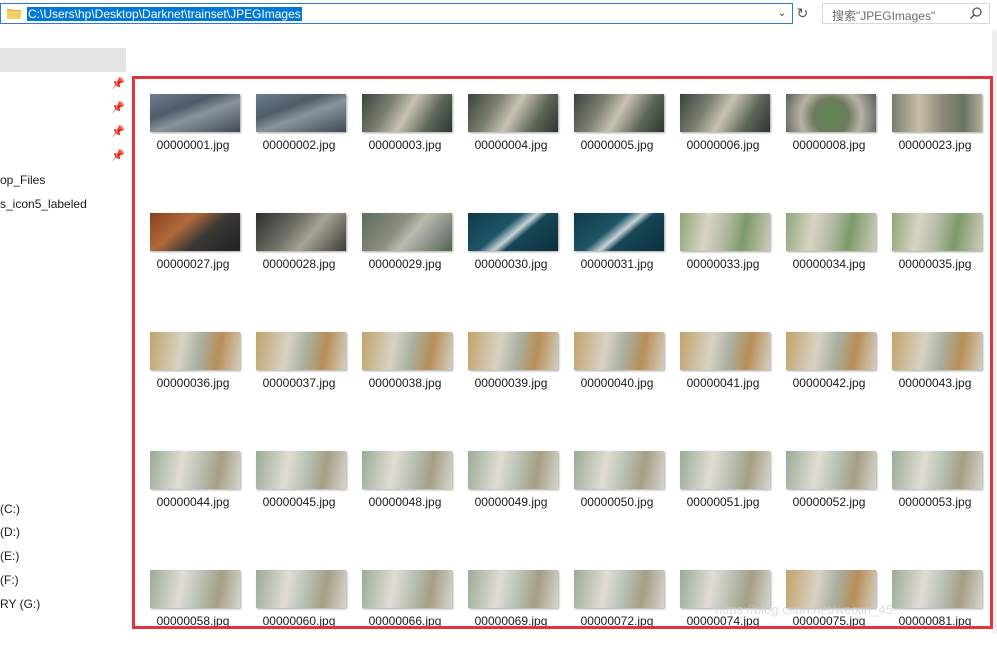  Describe the element at coordinates (9, 580) in the screenshot. I see `nav-item-drive-f: (F:)` at that location.